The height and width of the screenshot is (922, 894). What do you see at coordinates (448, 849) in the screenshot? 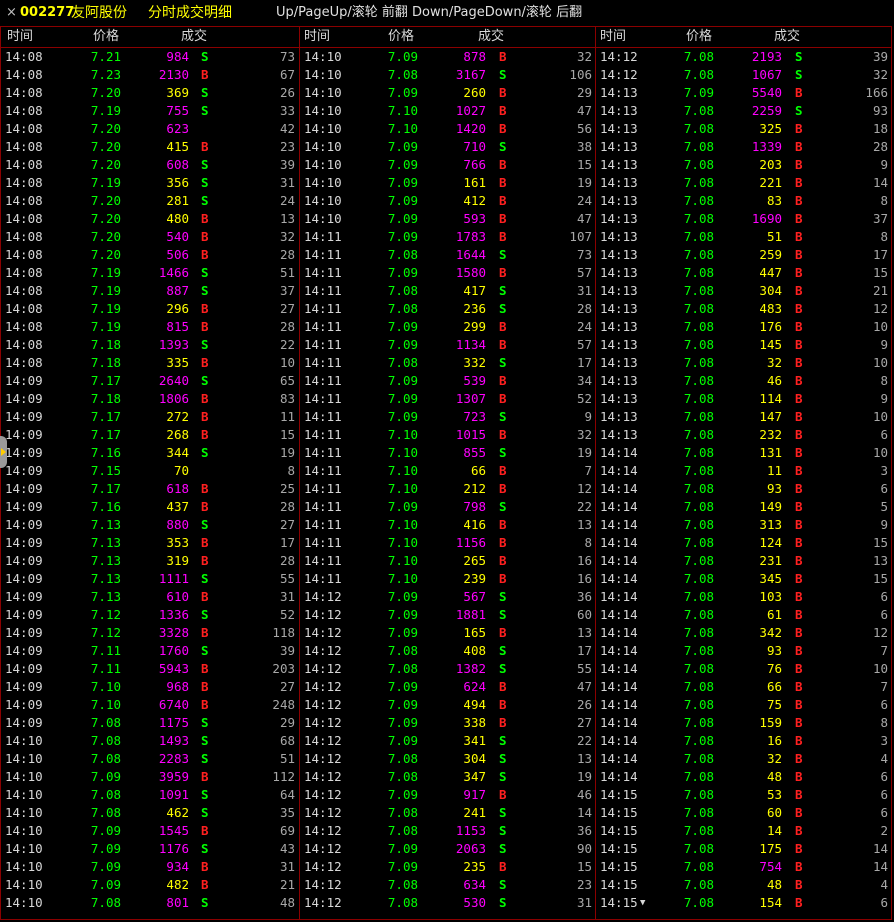
I see `trade-row: 14:12 7.09 2063 S 90` at bounding box center [448, 849].